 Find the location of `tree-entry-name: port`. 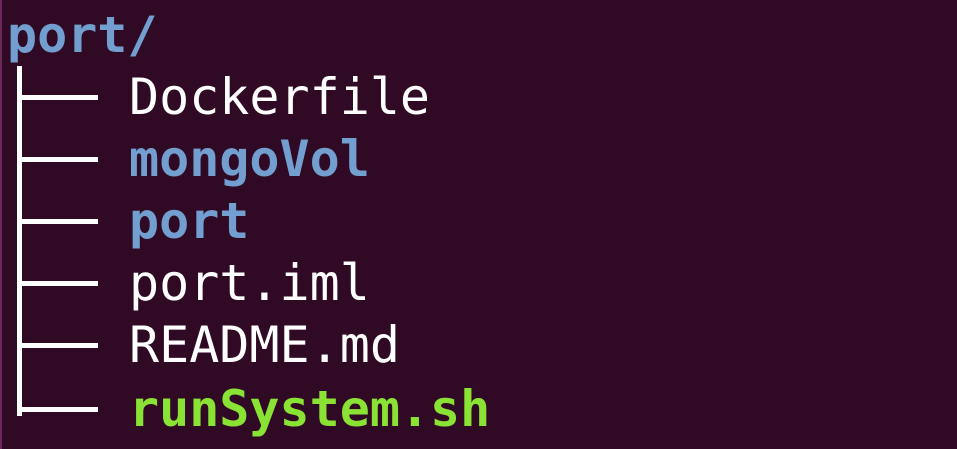

tree-entry-name: port is located at coordinates (189, 221).